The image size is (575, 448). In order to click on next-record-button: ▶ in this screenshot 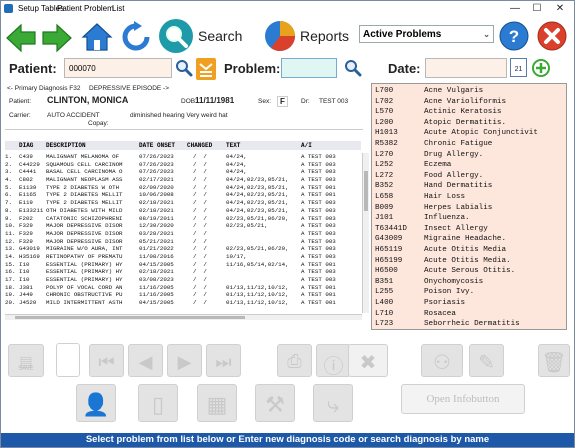, I will do `click(184, 360)`.